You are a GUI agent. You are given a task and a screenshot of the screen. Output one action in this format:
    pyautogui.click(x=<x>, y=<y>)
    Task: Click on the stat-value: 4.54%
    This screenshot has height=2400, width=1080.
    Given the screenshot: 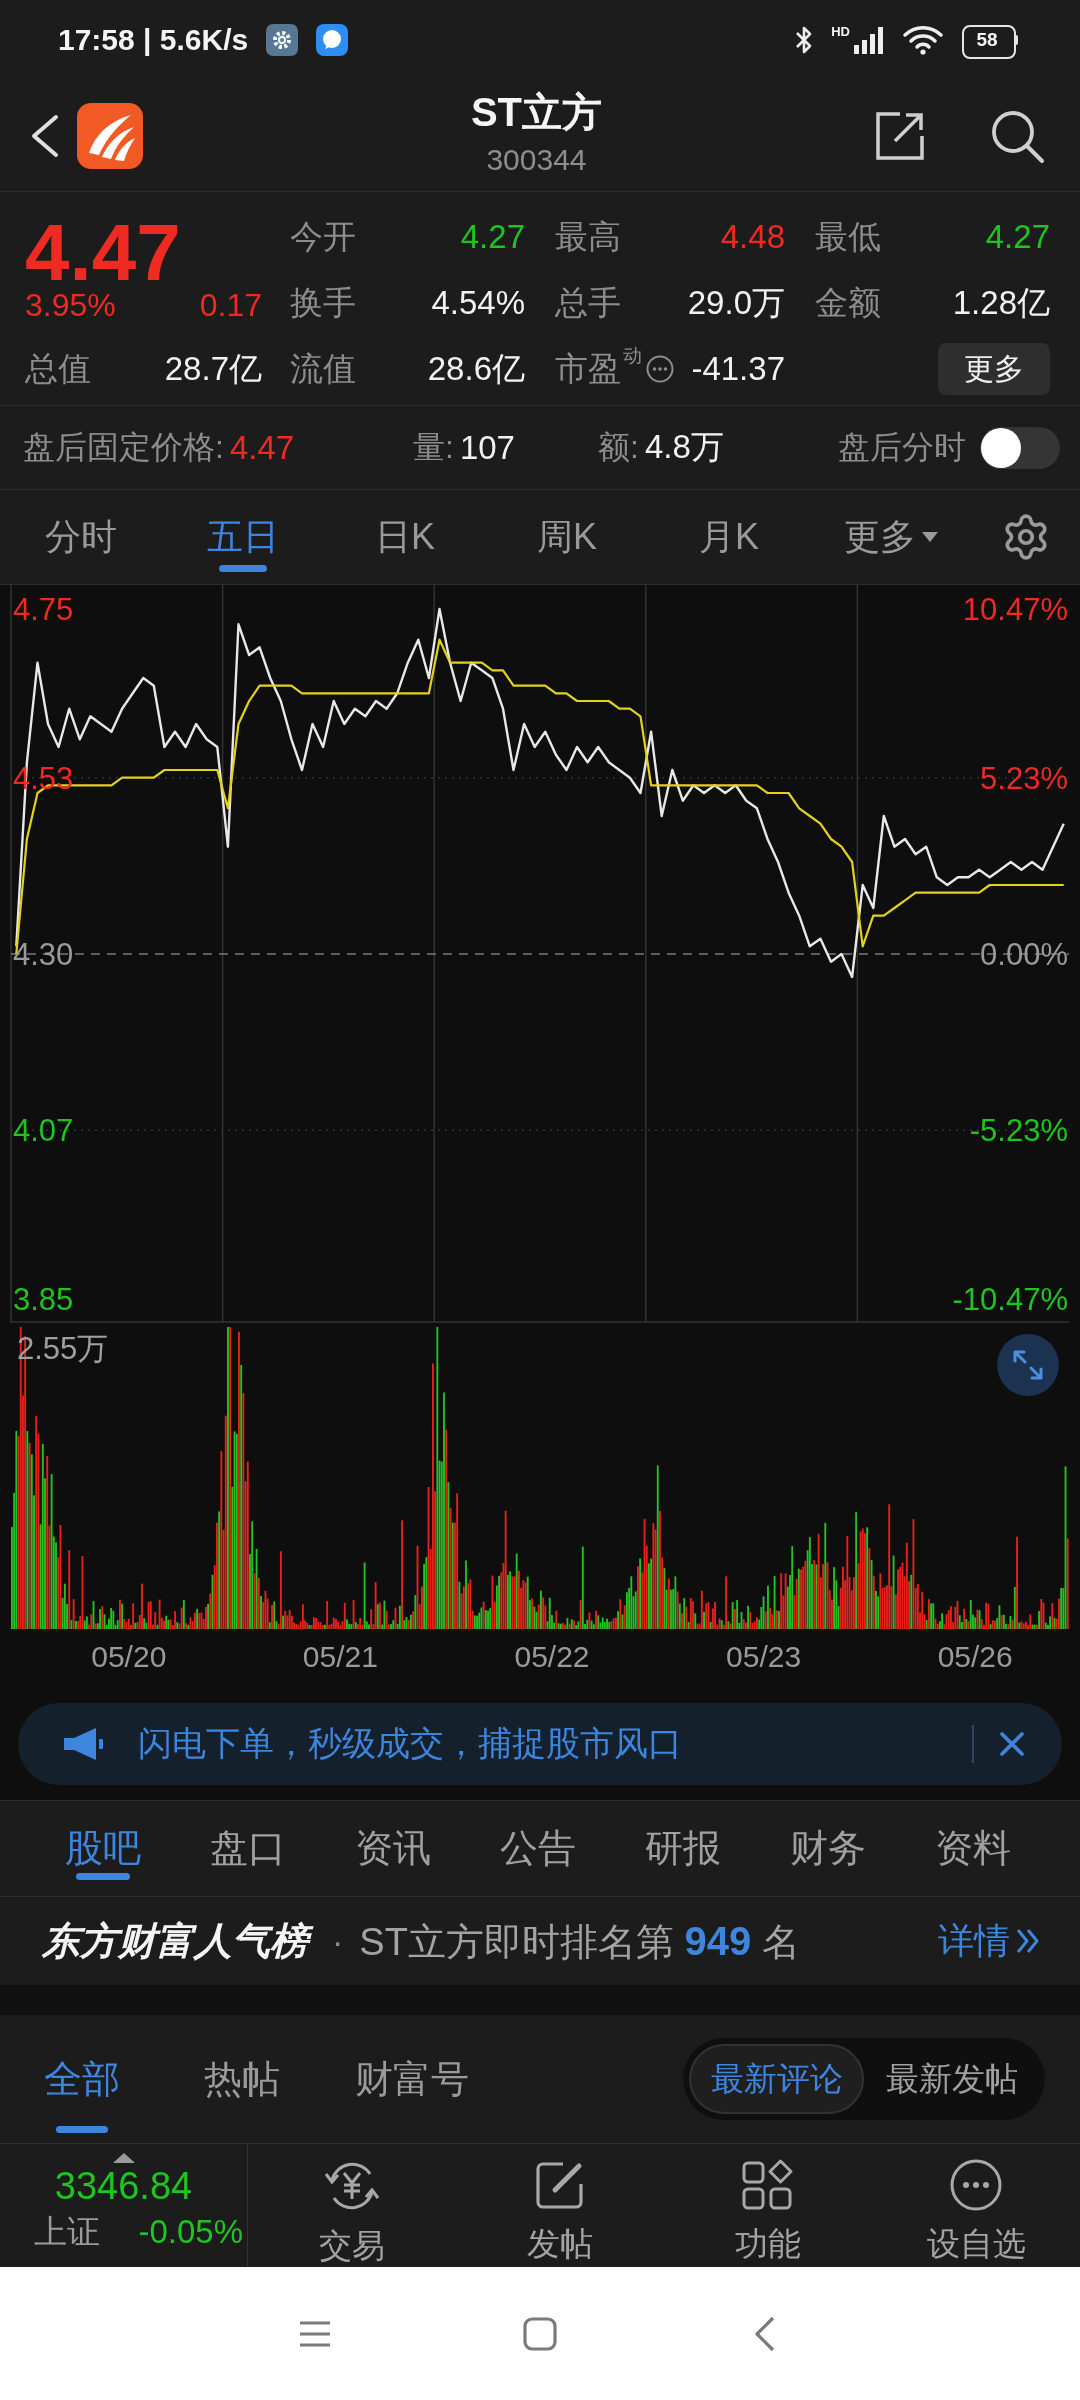 What is the action you would take?
    pyautogui.click(x=478, y=303)
    